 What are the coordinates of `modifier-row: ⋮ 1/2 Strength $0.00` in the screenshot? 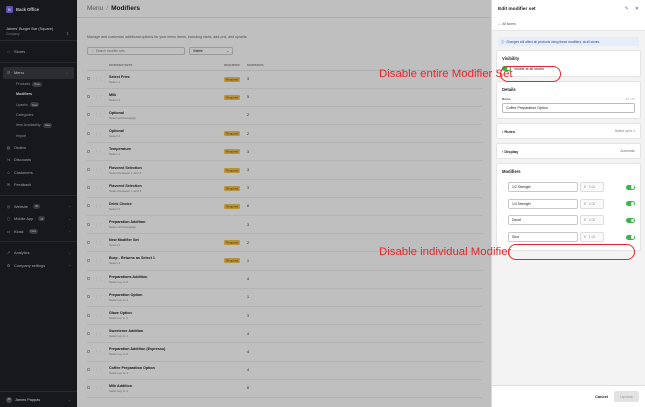 It's located at (568, 187).